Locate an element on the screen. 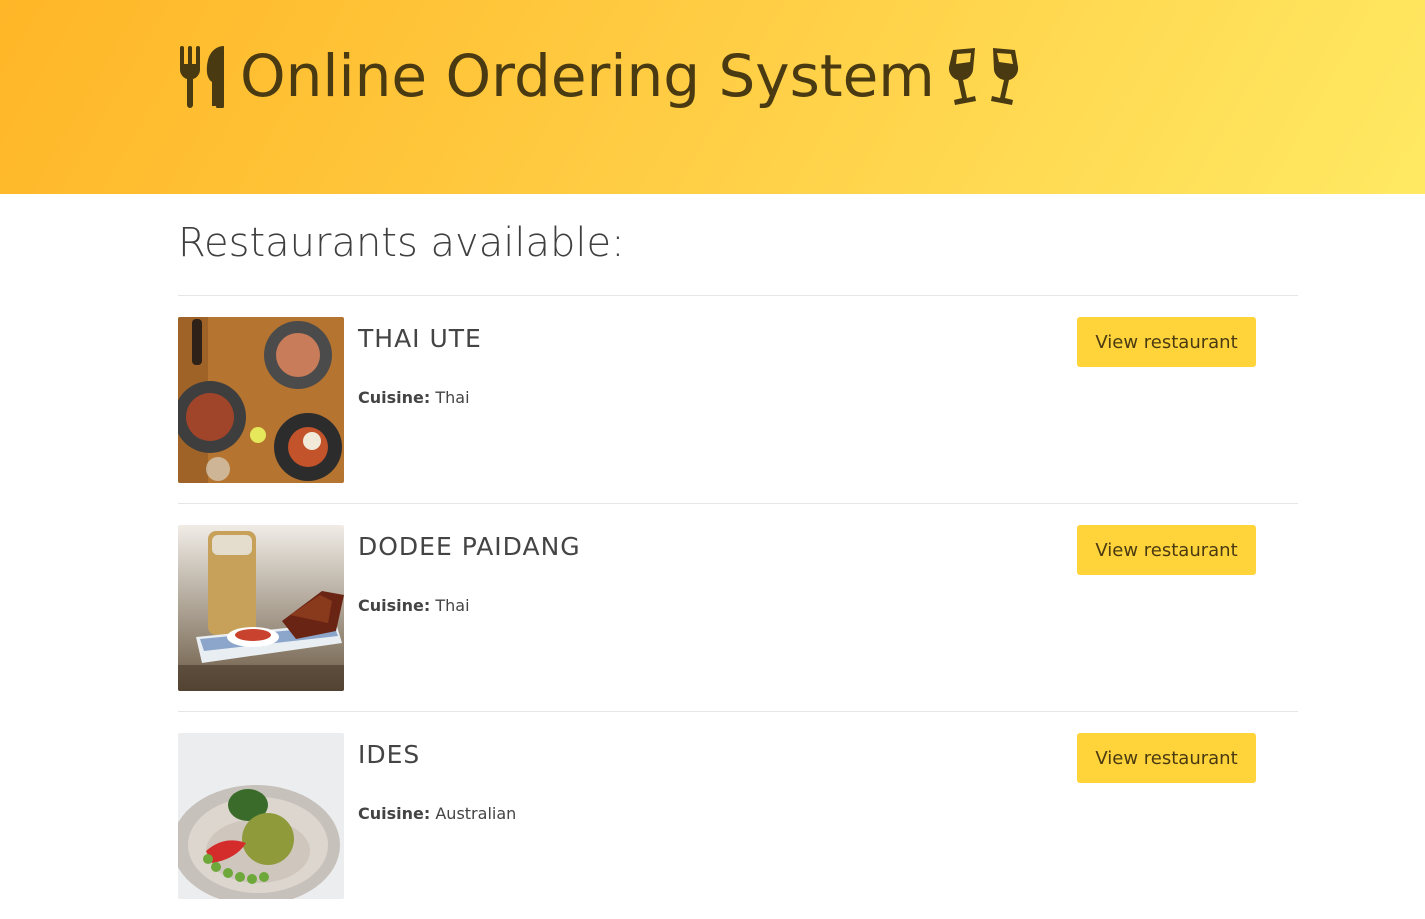  toasting-glasses-icon is located at coordinates (984, 76).